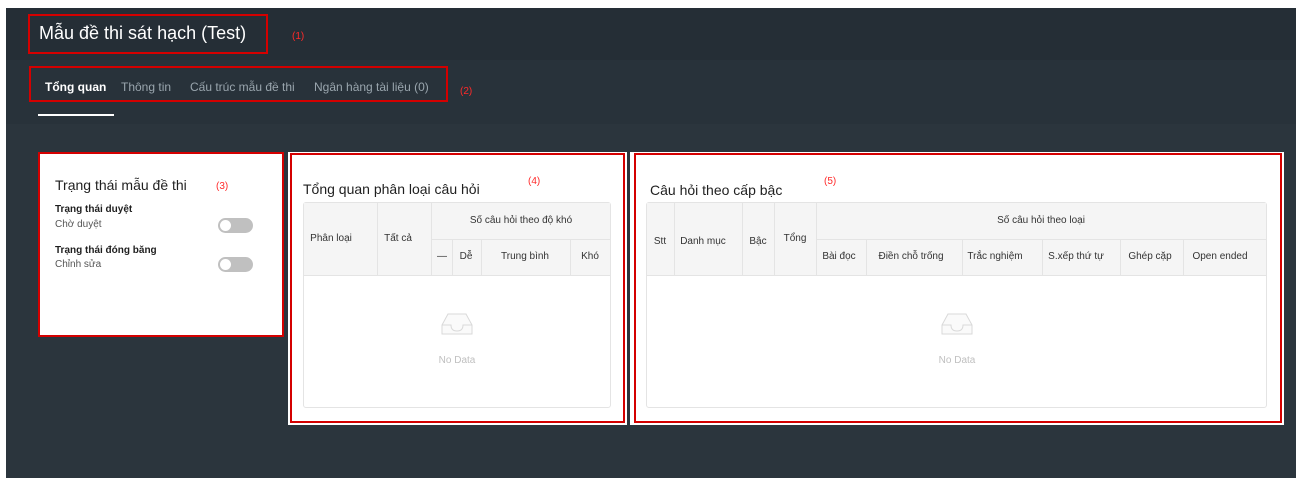 The image size is (1296, 478). Describe the element at coordinates (121, 185) in the screenshot. I see `status-card-title: Trạng thái mẫu đề thi` at that location.